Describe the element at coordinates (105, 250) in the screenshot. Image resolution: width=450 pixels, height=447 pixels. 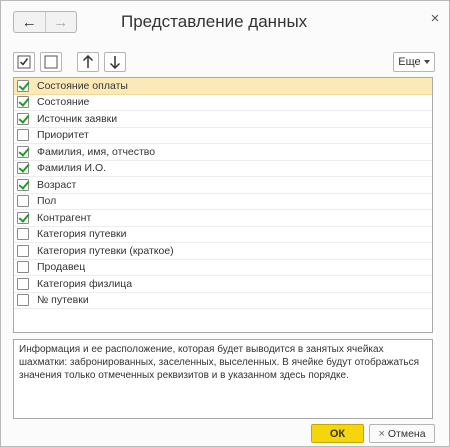
I see `item-label: Категория путевки (краткое)` at that location.